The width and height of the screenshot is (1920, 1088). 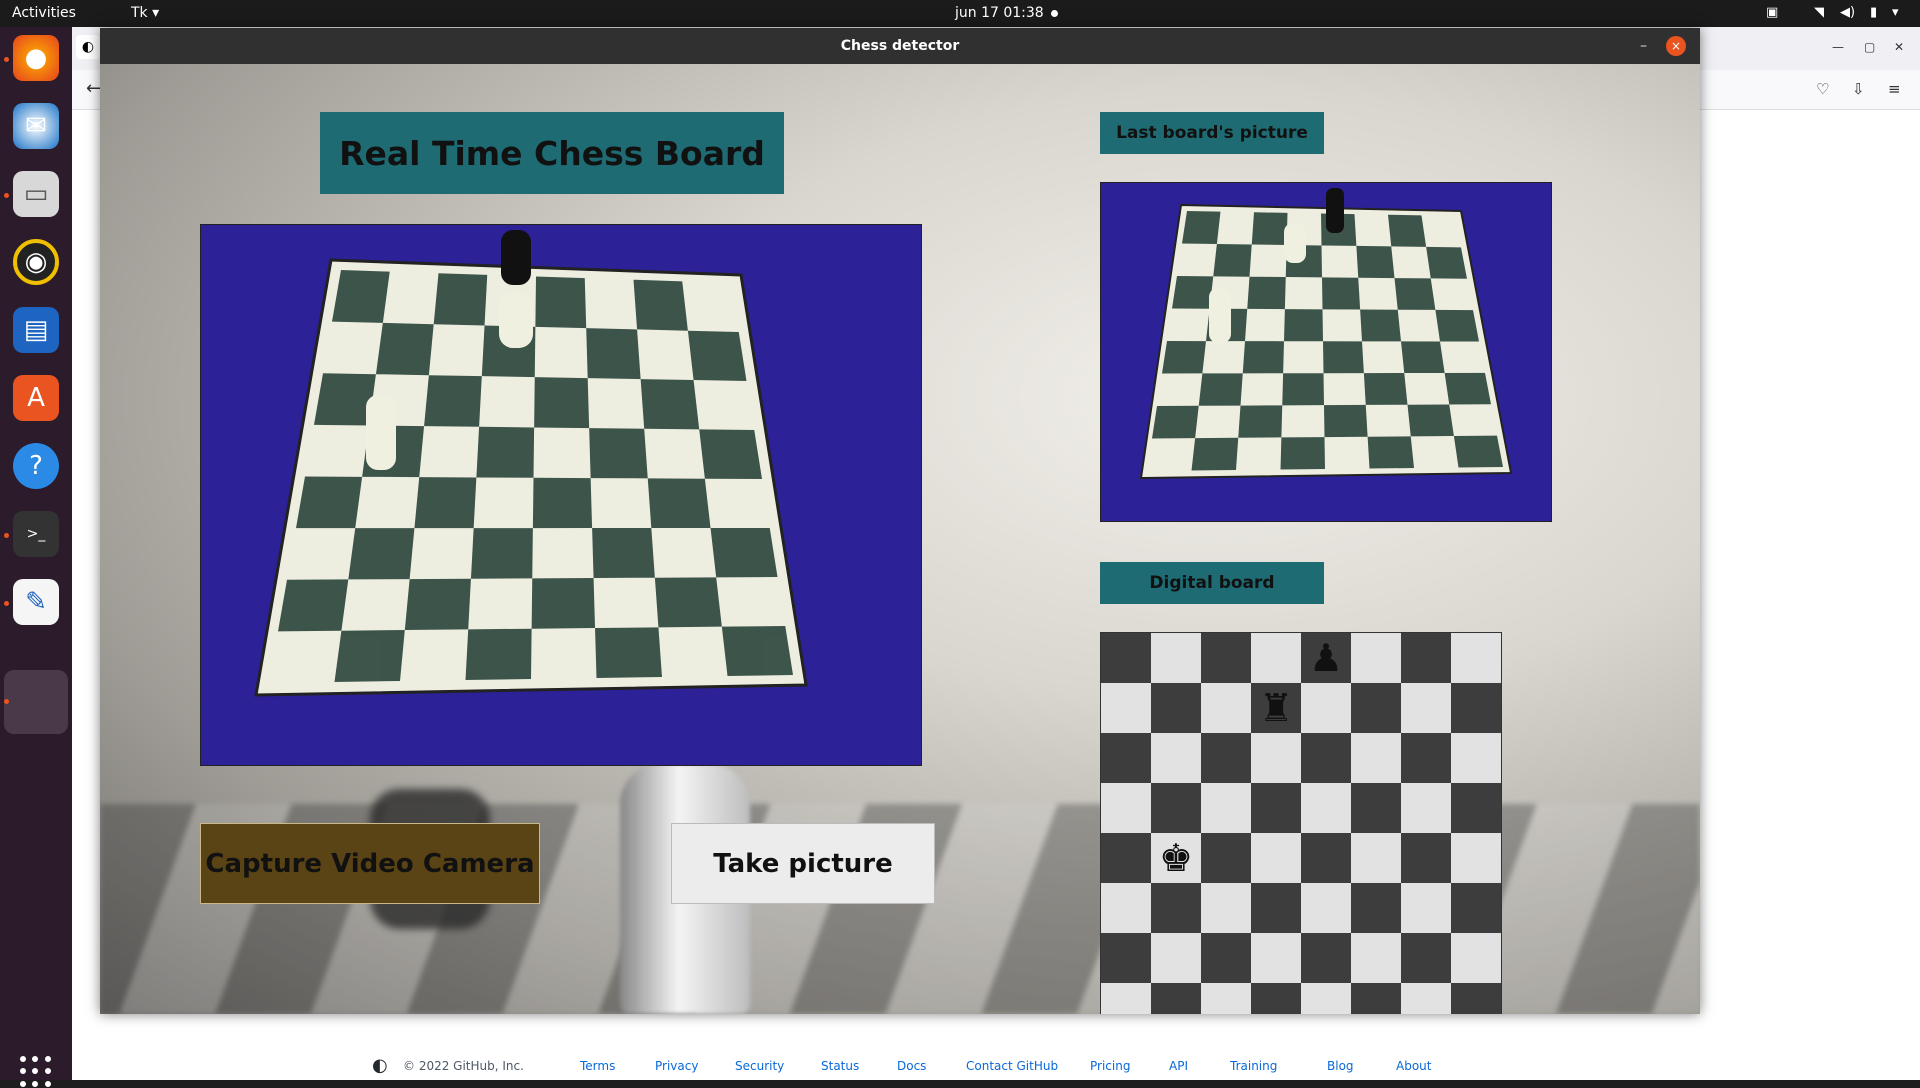 I want to click on digital-board-label: Digital board, so click(x=1212, y=583).